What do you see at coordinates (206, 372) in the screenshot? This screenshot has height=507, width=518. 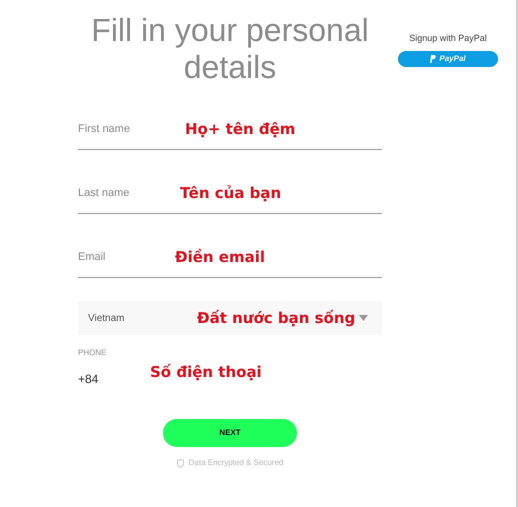 I see `annotation-text: Số điện thoại` at bounding box center [206, 372].